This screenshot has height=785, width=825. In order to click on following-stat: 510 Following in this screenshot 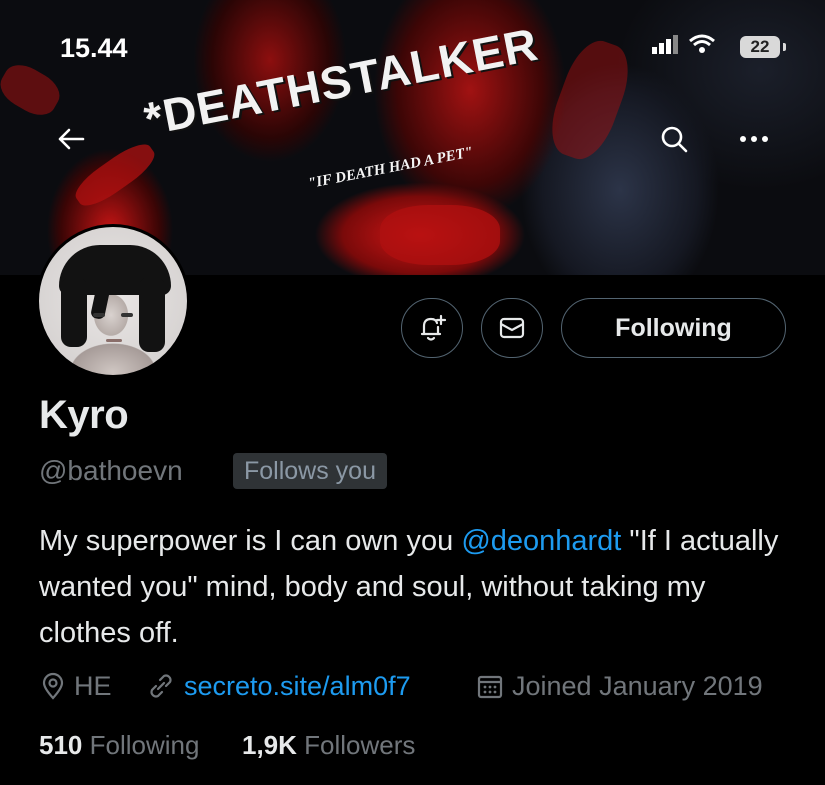, I will do `click(119, 745)`.